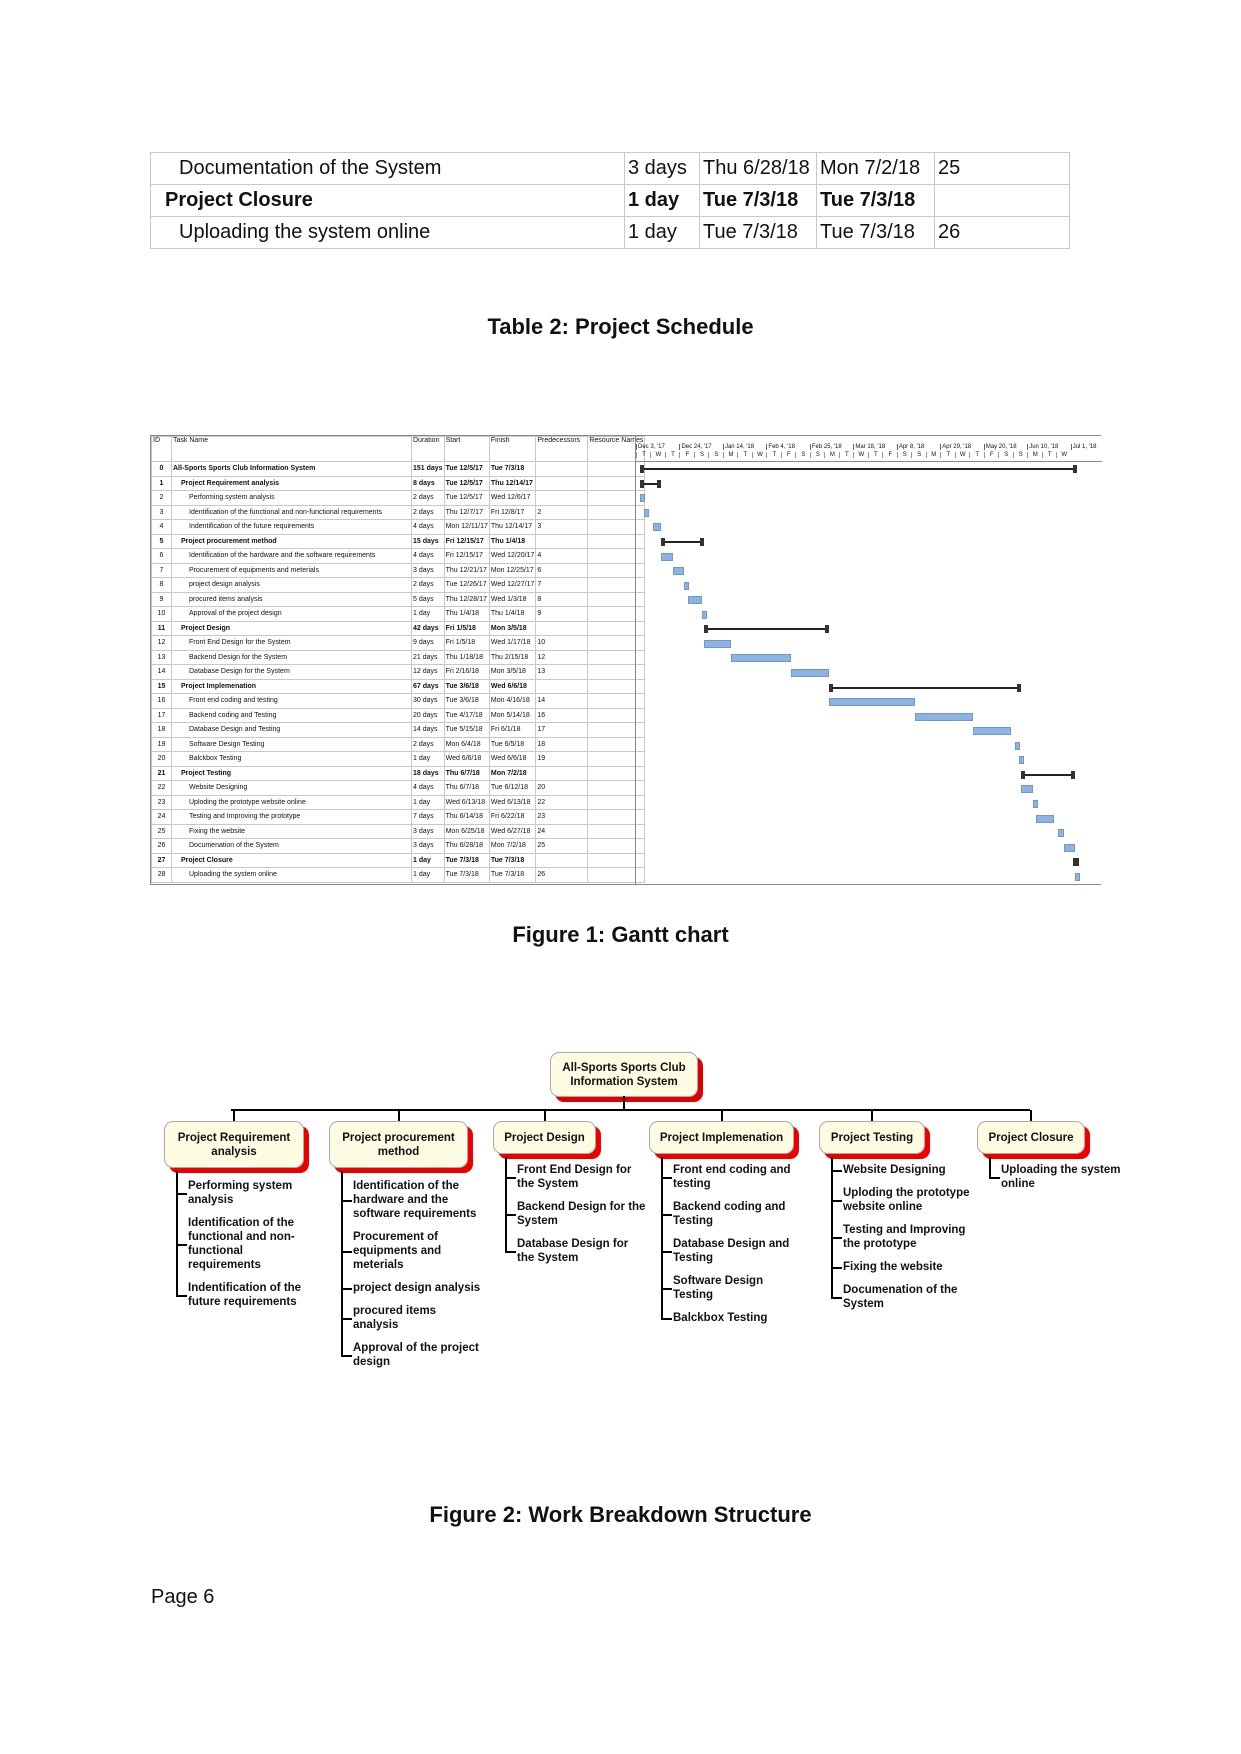  Describe the element at coordinates (412, 1318) in the screenshot. I see `wbs-child-node: procured items analysis` at that location.